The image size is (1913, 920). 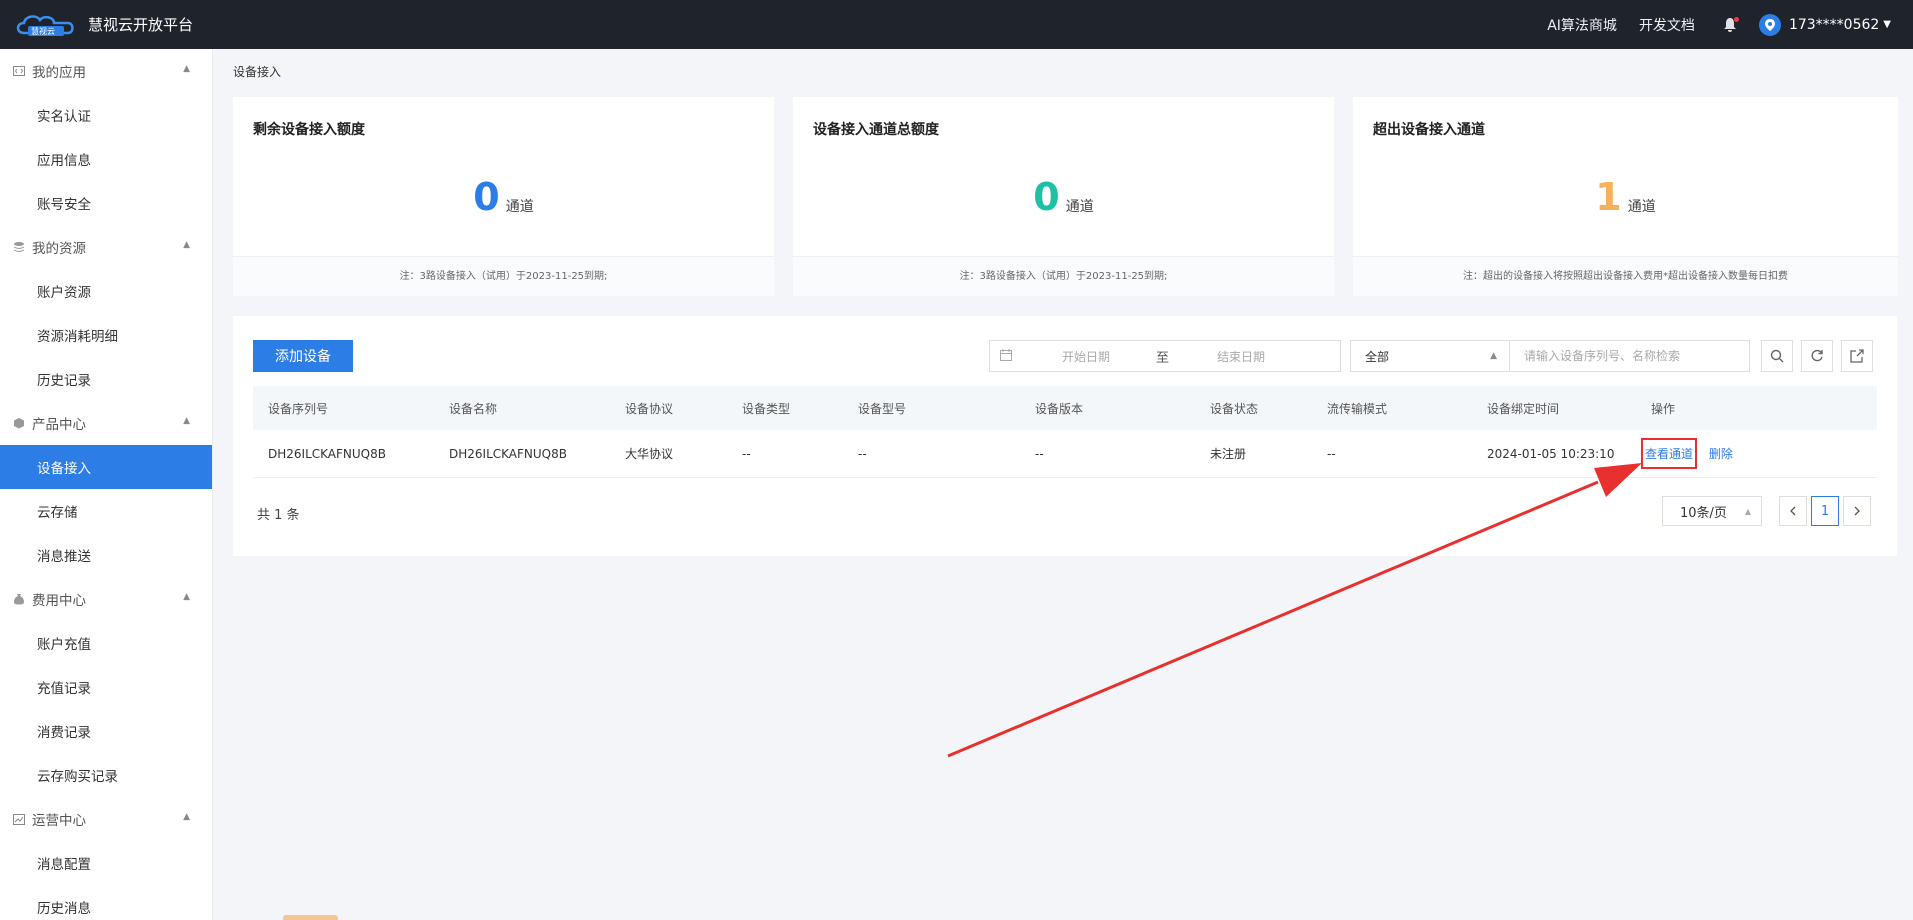 I want to click on sidebar-item-message-history: 历史消息, so click(x=106, y=902).